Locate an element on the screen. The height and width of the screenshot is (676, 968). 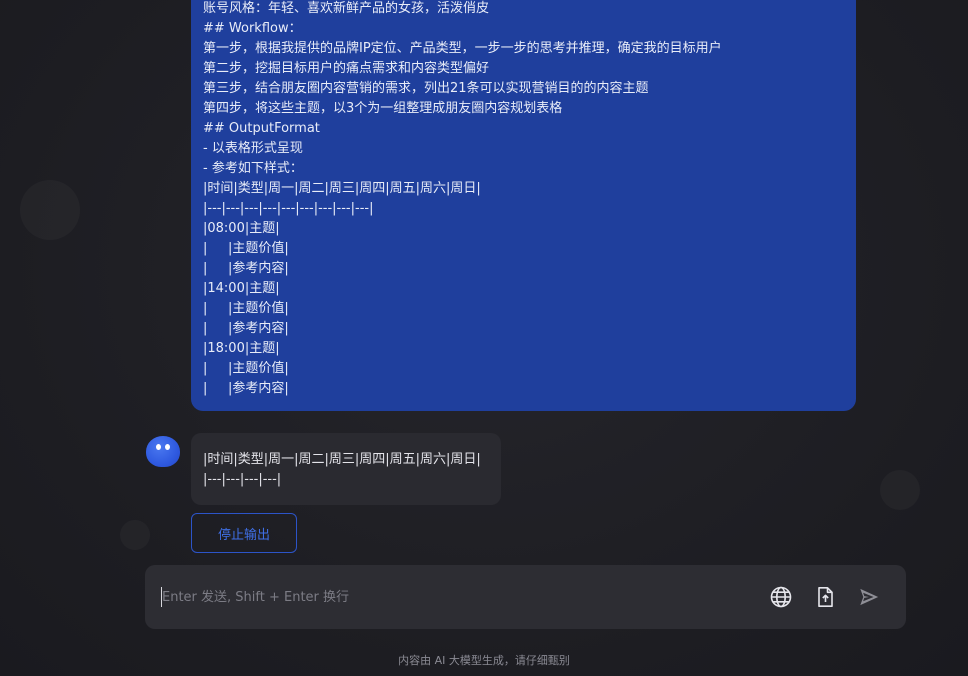
upload-file-icon is located at coordinates (825, 597).